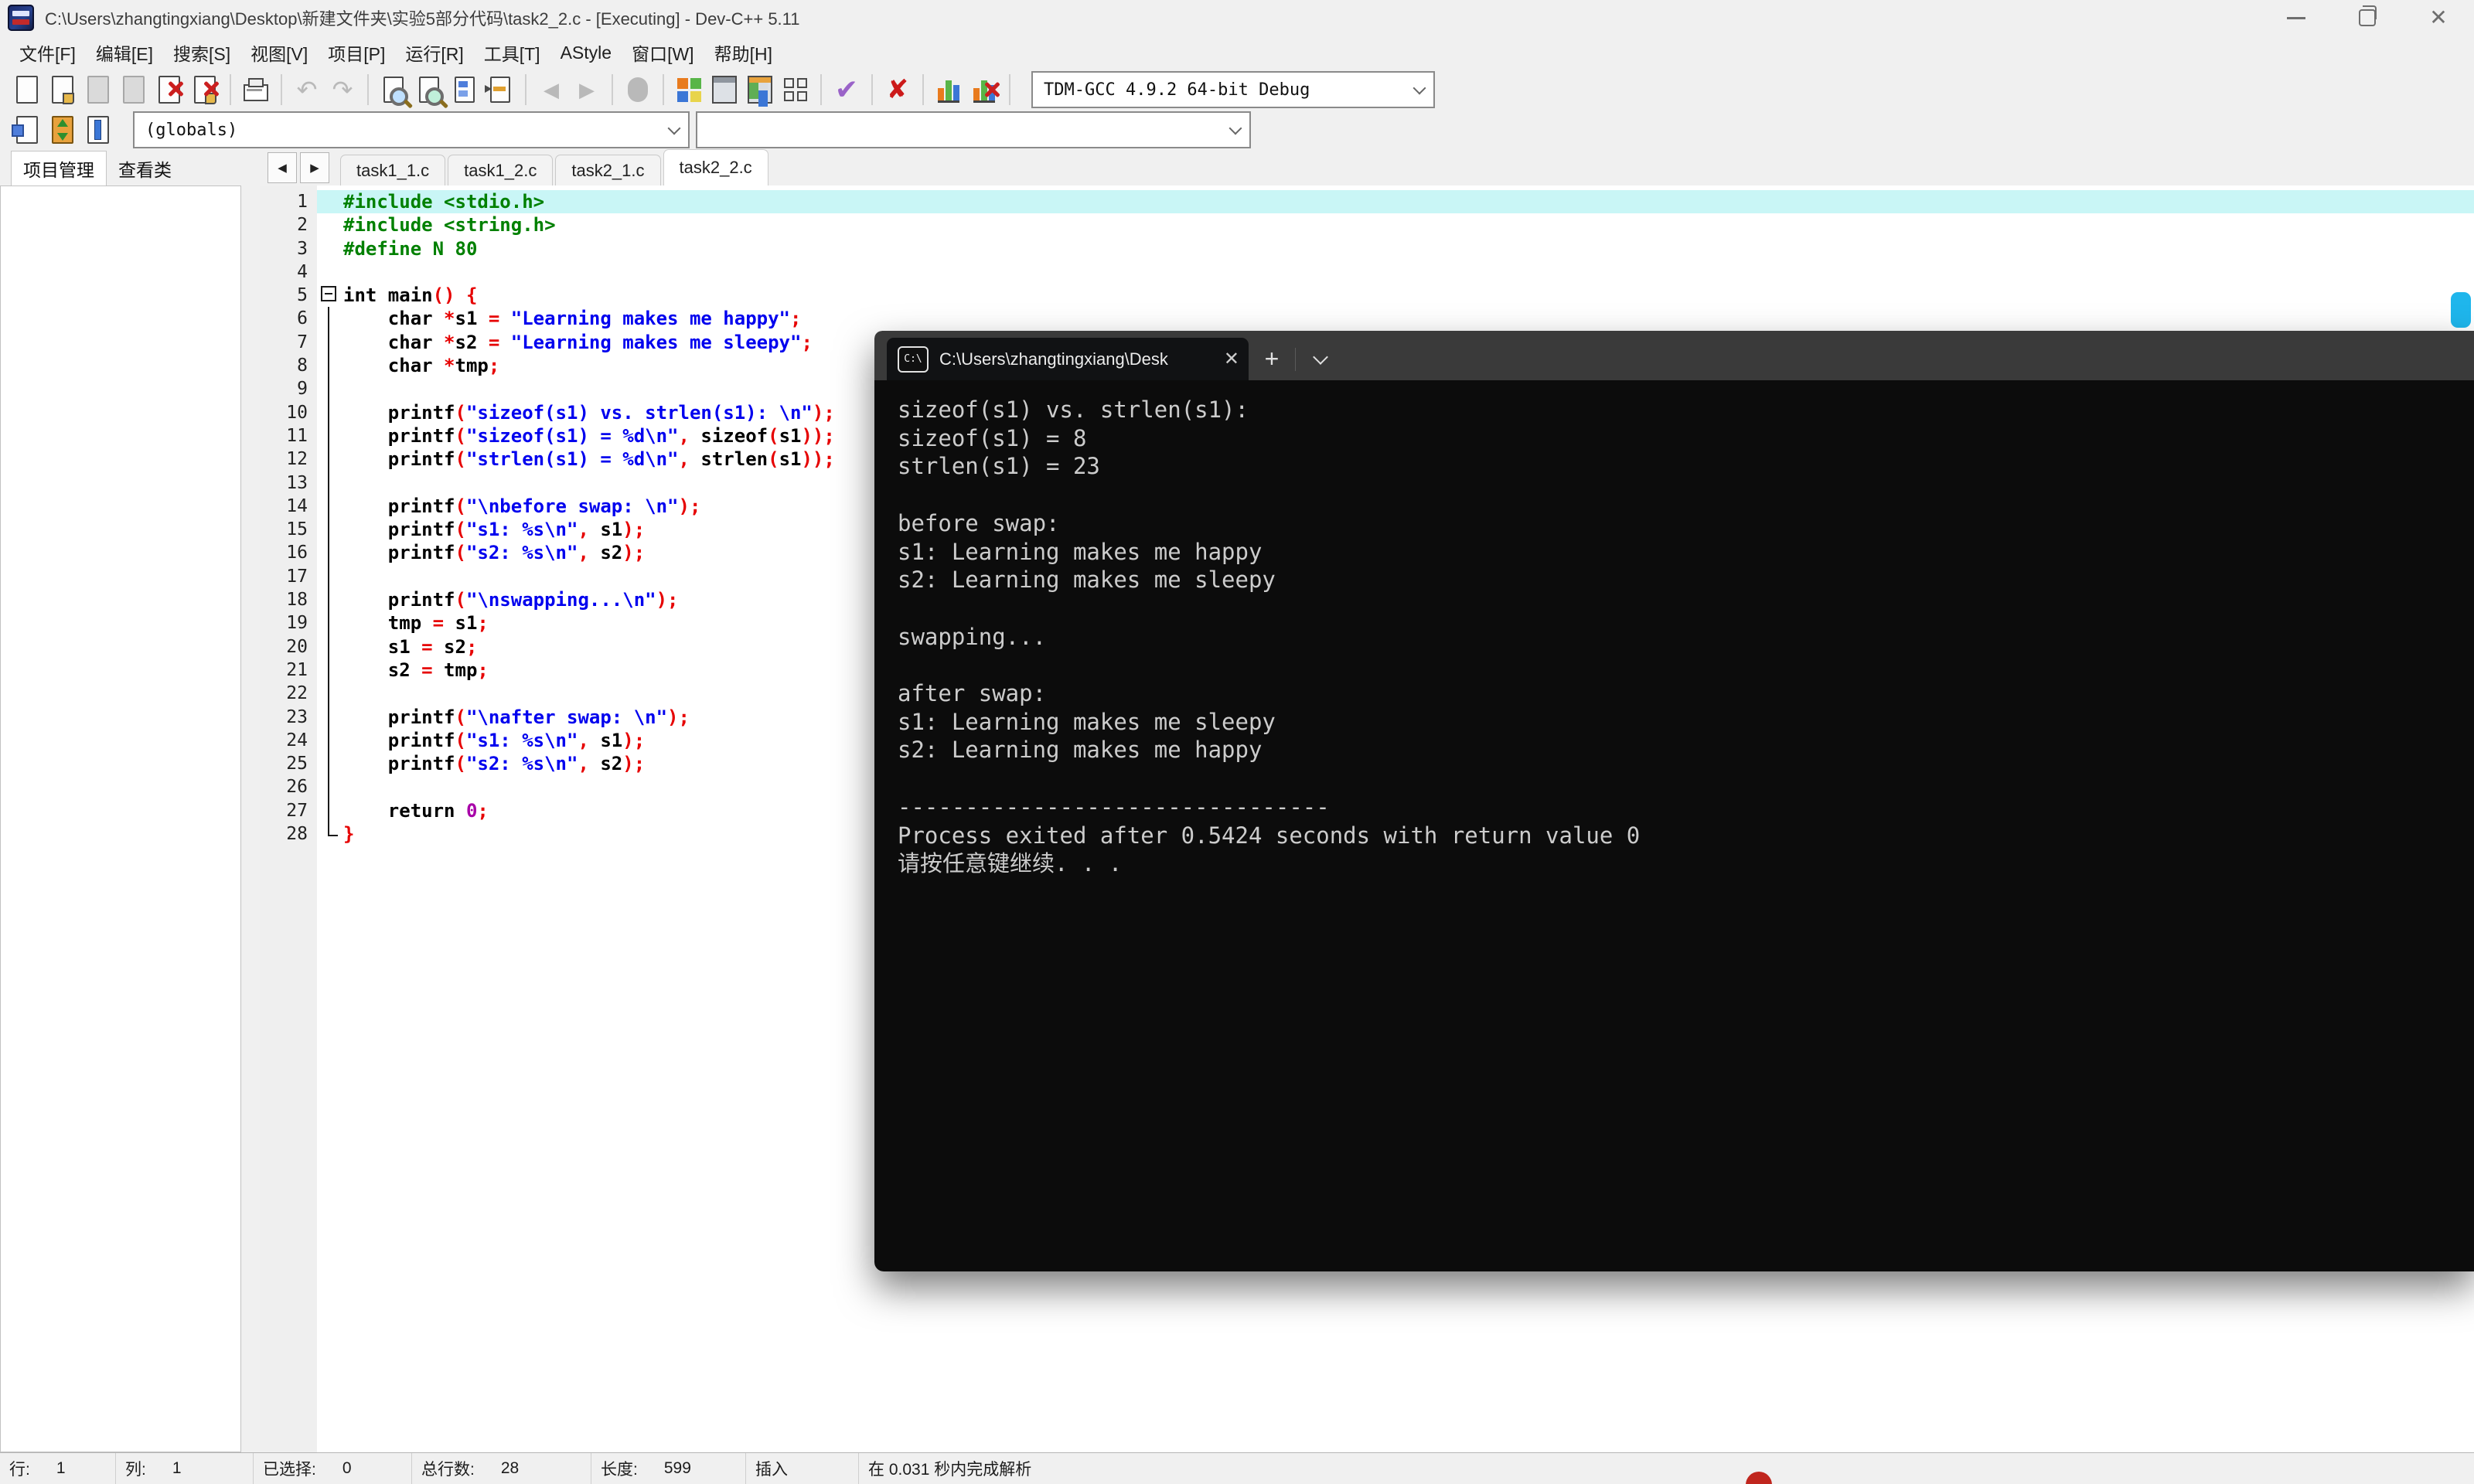 This screenshot has height=1484, width=2474. Describe the element at coordinates (368, 89) in the screenshot. I see `toolbar-separator` at that location.